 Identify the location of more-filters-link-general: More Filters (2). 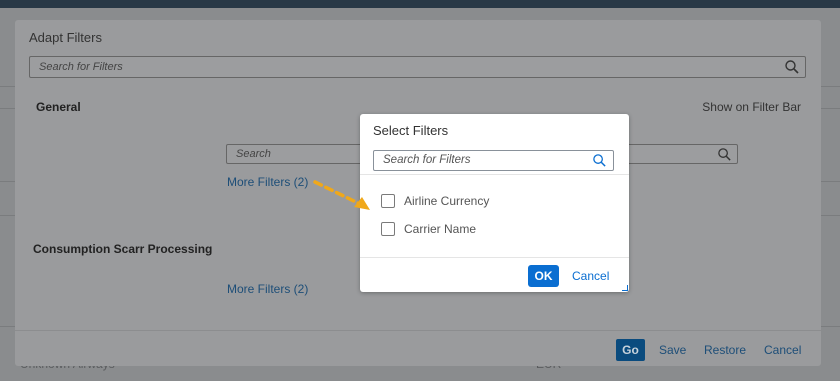
(267, 182).